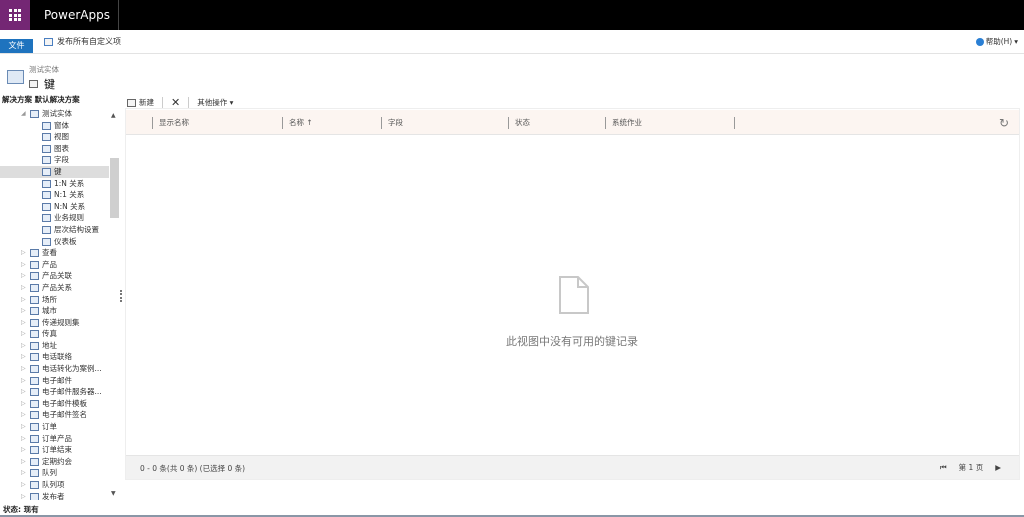 This screenshot has height=517, width=1024. I want to click on sidebar-item-label: 测试实体, so click(57, 113).